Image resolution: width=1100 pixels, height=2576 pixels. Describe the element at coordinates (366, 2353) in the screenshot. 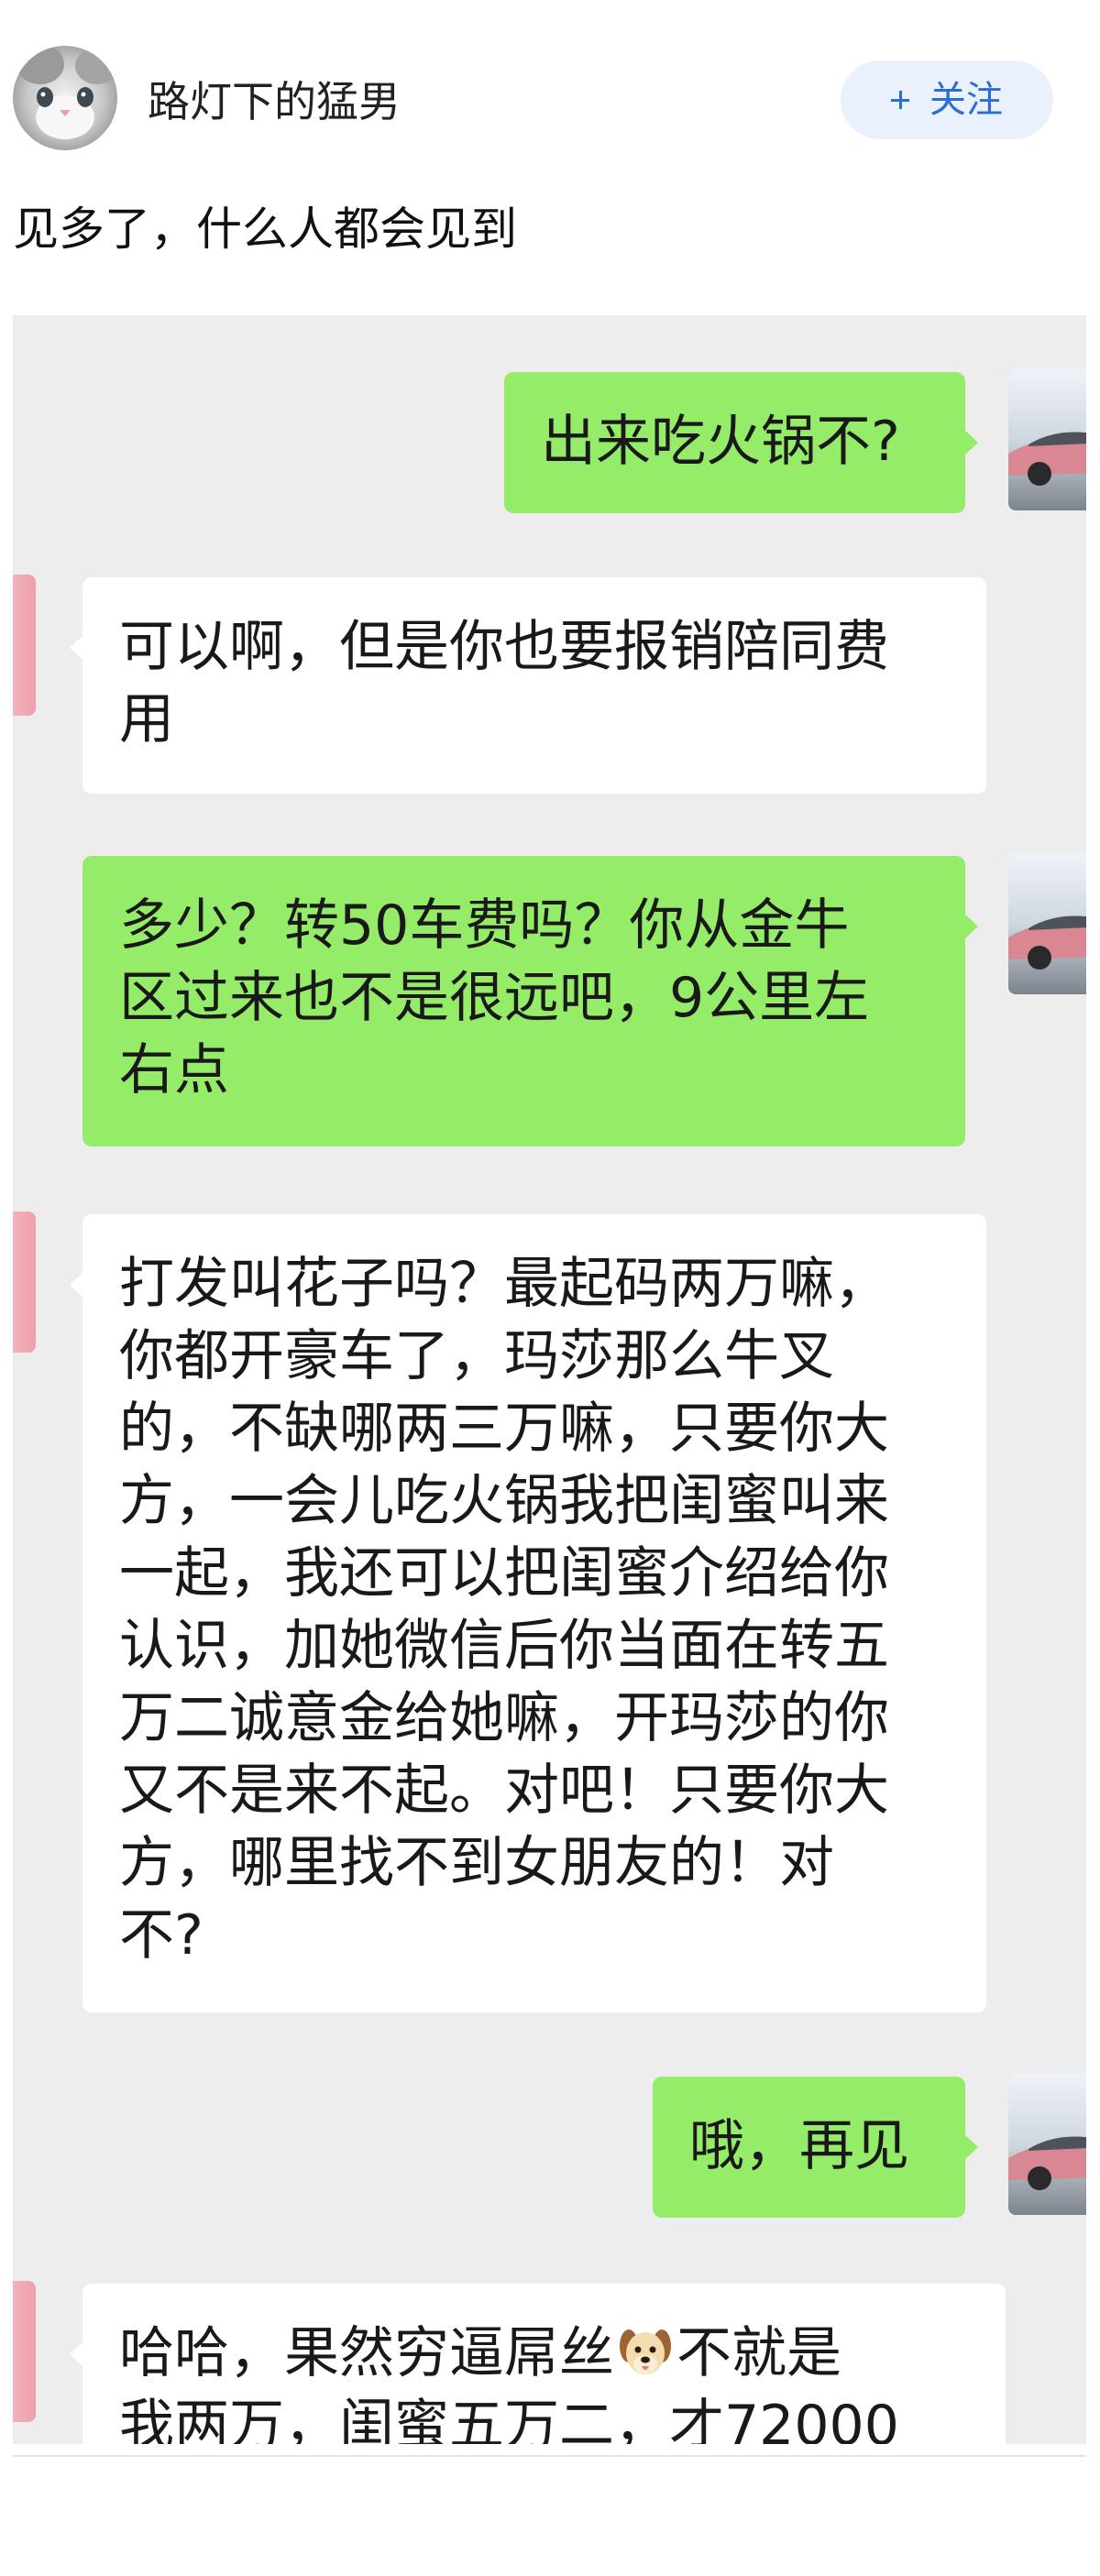

I see `message-text: 哈哈，果然穷逼屌丝` at that location.